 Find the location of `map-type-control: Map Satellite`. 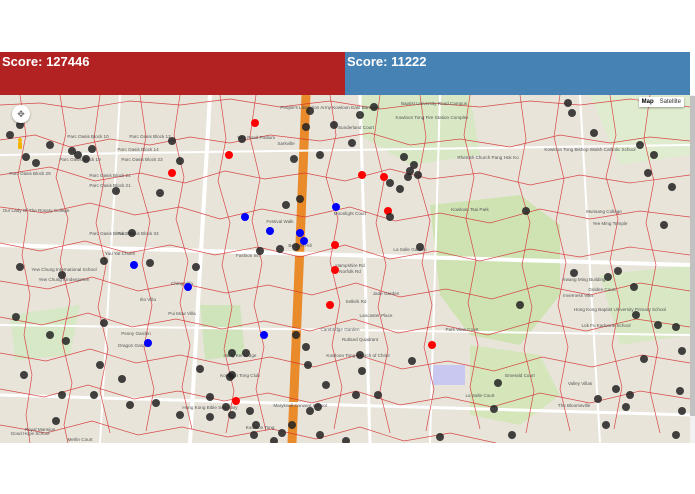

map-type-control: Map Satellite is located at coordinates (661, 102).